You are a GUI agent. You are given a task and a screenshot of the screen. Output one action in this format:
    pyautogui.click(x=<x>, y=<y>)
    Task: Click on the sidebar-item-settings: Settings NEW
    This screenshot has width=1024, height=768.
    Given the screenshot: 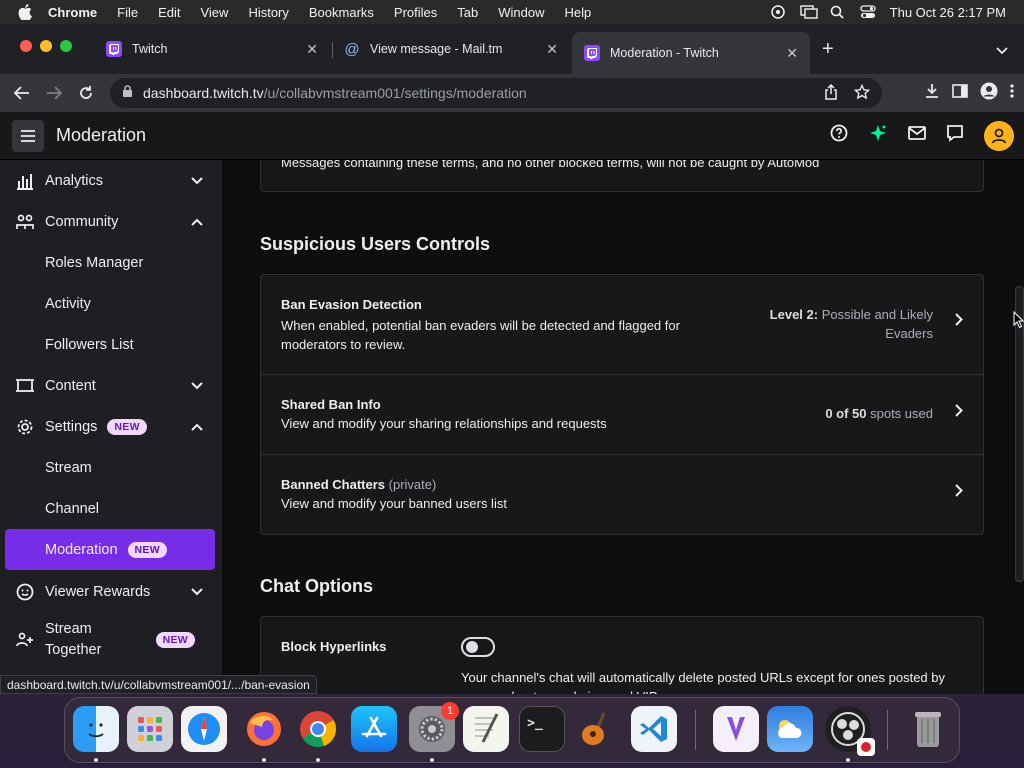 What is the action you would take?
    pyautogui.click(x=110, y=426)
    